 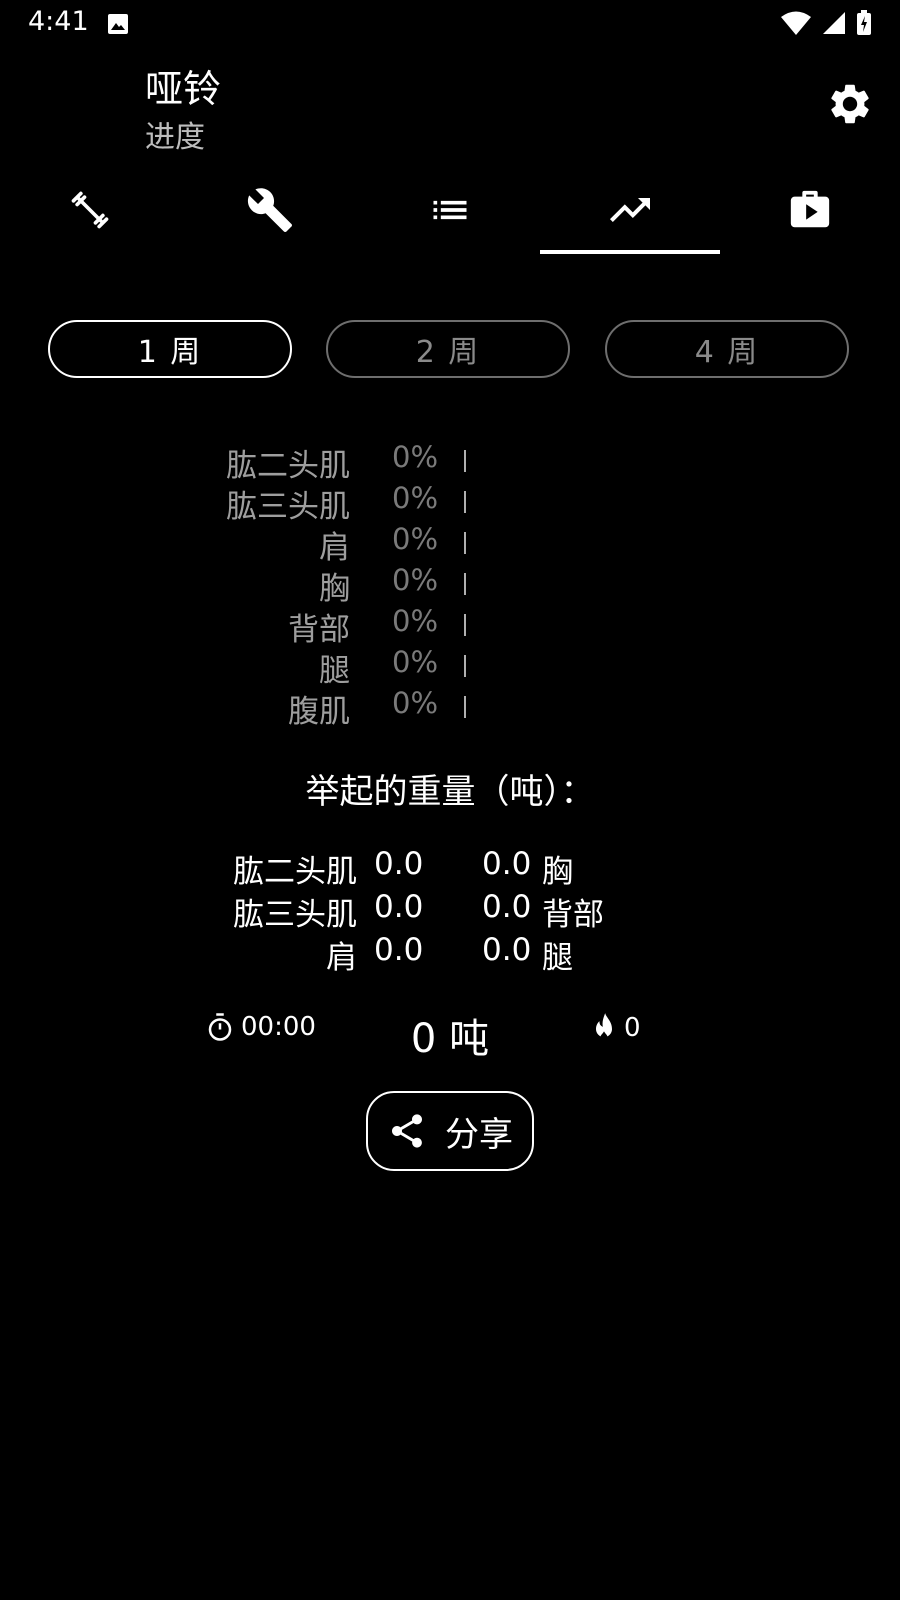 I want to click on muscle-row: 腿 0%, so click(x=450, y=667).